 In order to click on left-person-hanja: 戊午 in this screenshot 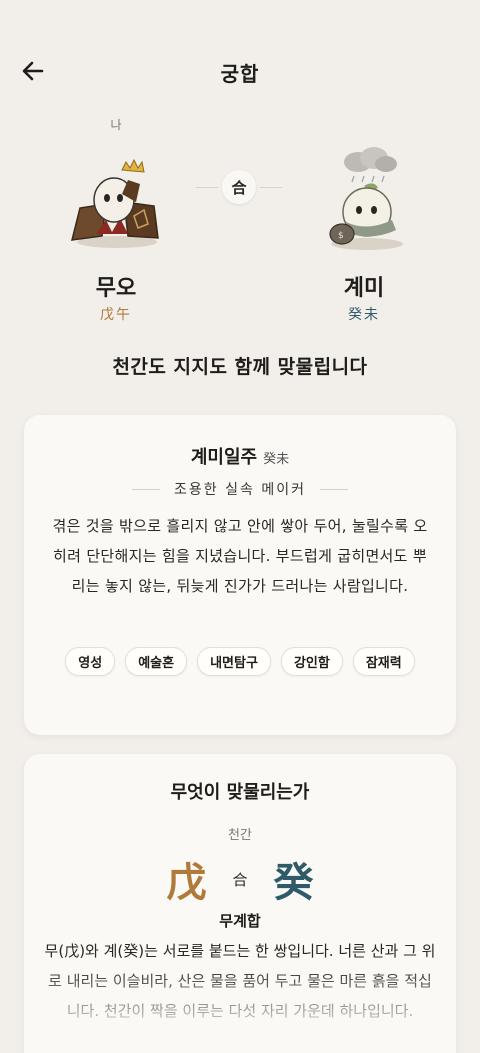, I will do `click(116, 315)`.